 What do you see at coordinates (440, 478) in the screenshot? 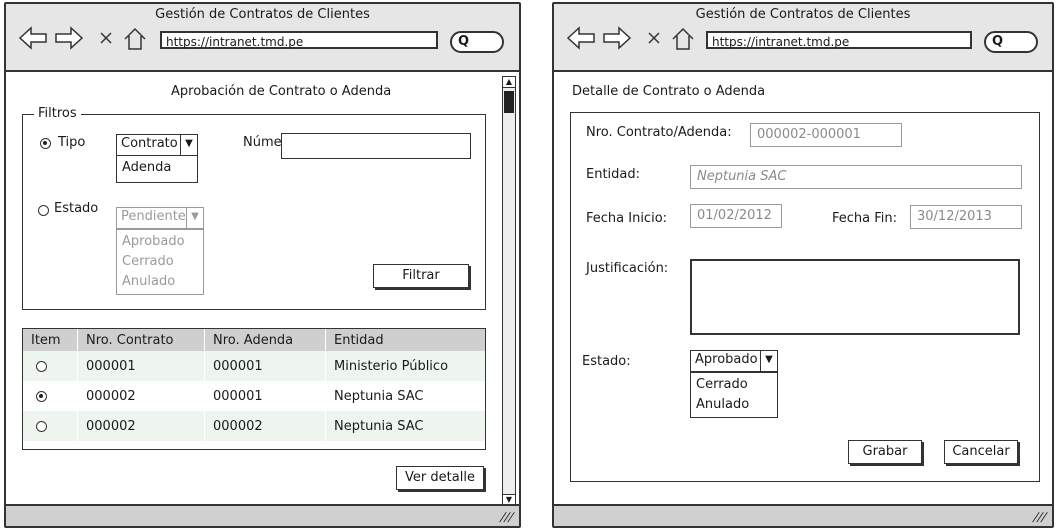
I see `view-detail-button: Ver detalle` at bounding box center [440, 478].